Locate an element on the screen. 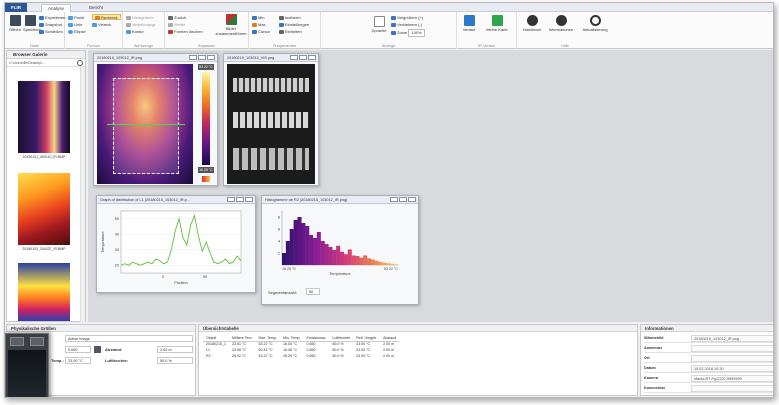  y-tick-label: 50 is located at coordinates (117, 219).